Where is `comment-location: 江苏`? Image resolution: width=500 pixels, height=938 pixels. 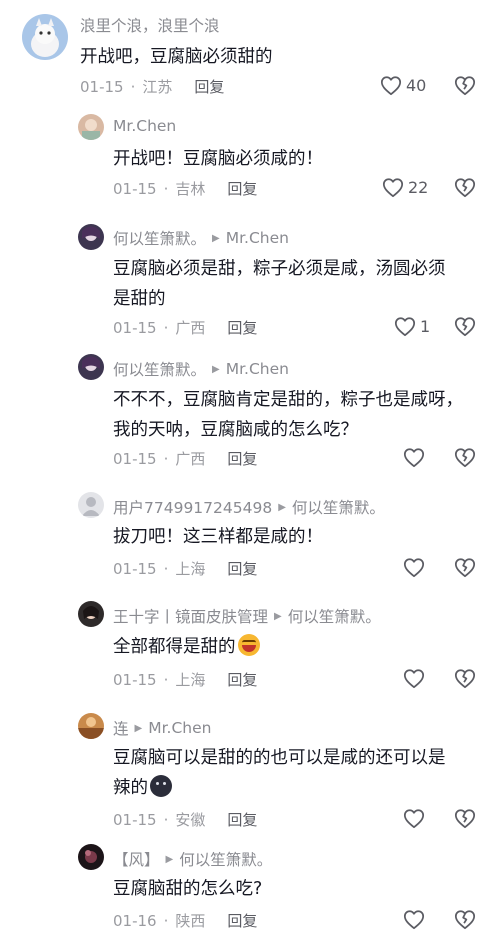 comment-location: 江苏 is located at coordinates (157, 87).